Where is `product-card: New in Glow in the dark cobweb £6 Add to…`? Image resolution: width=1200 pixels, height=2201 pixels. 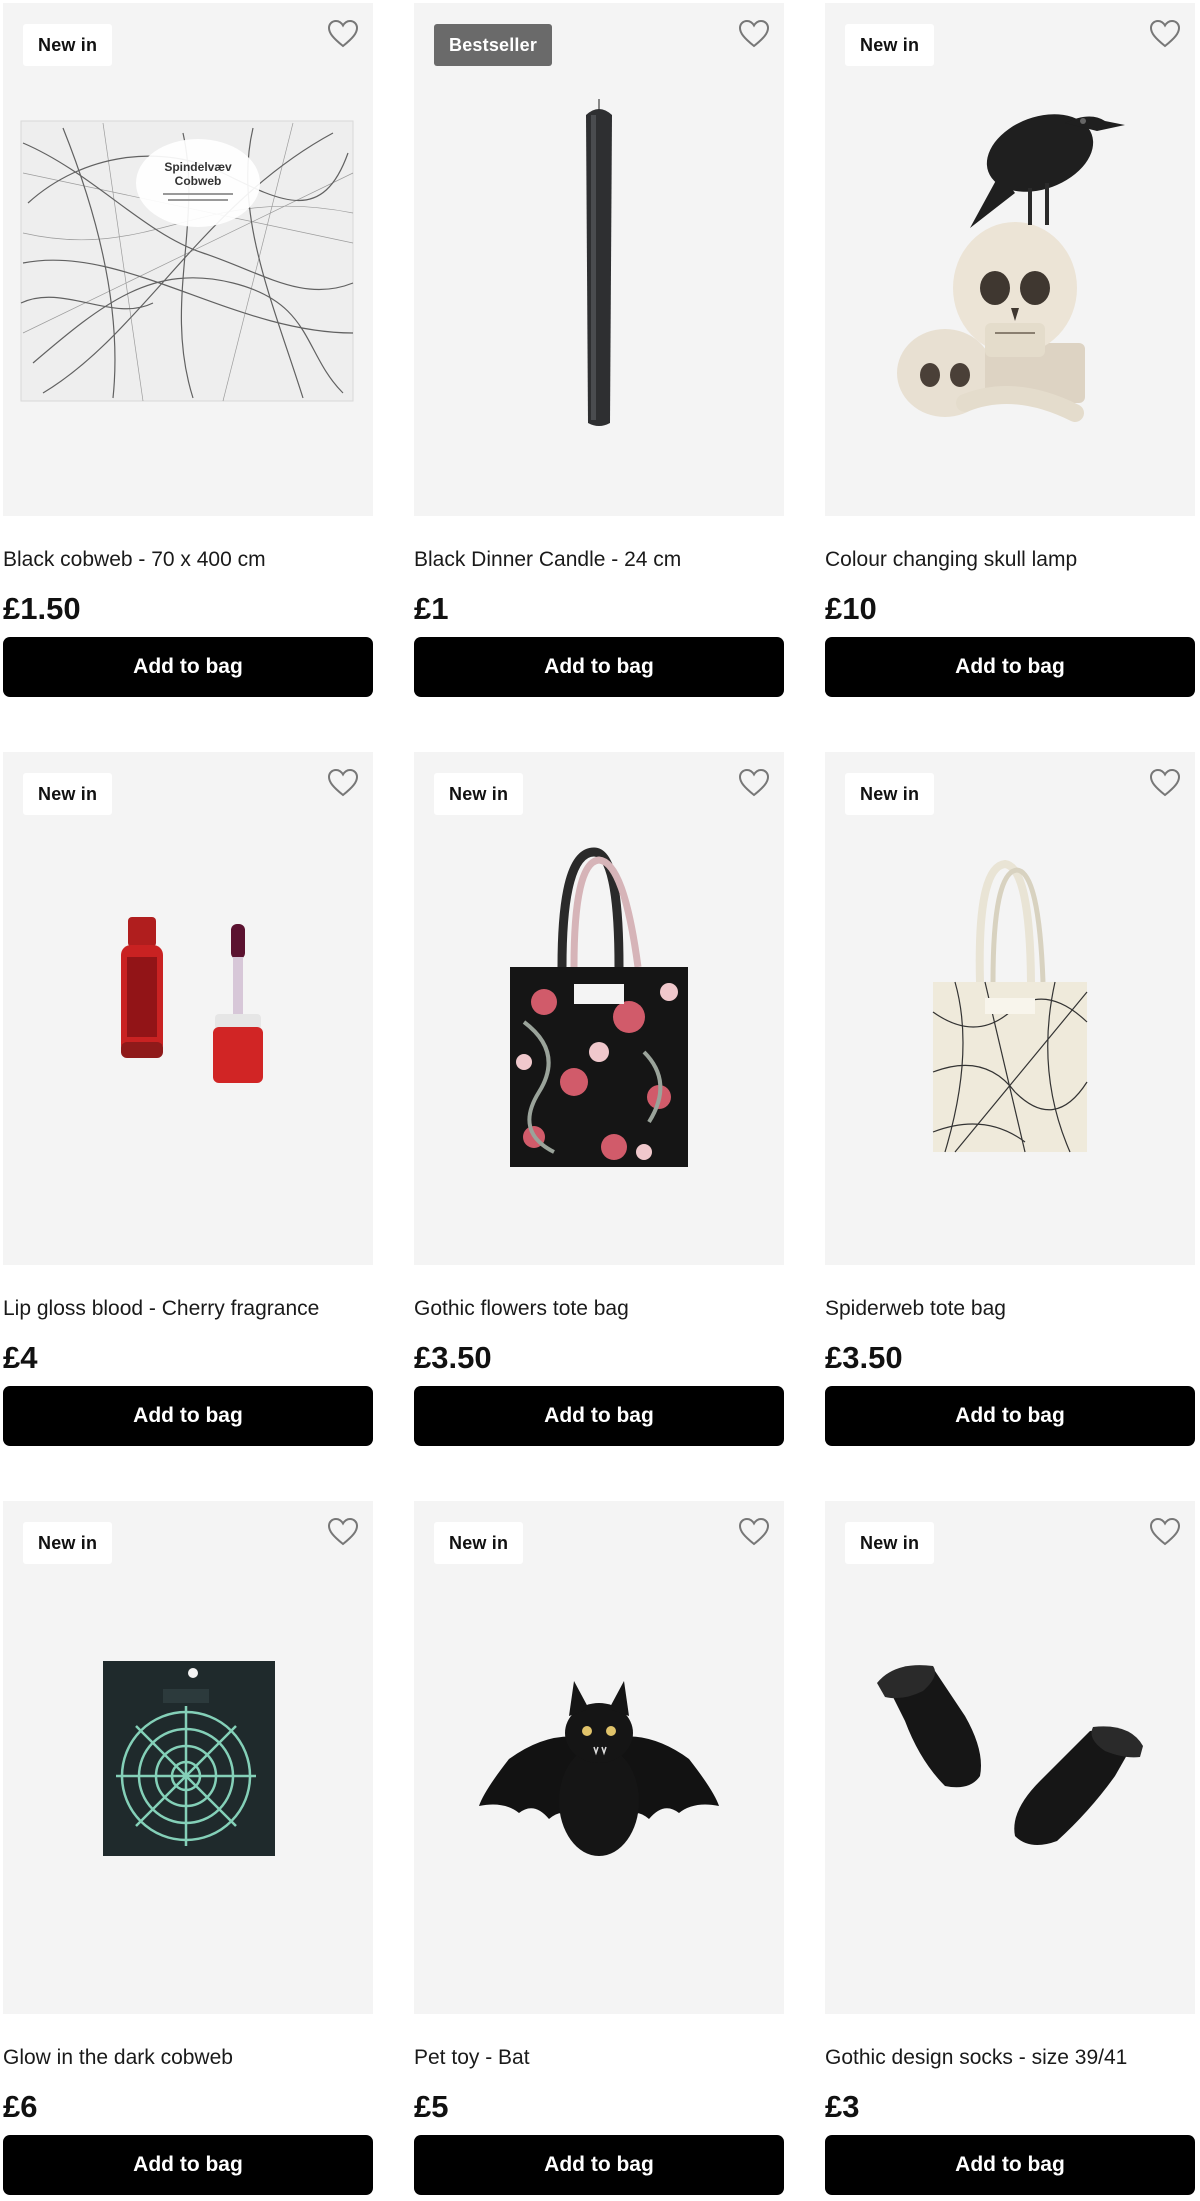
product-card: New in Glow in the dark cobweb £6 Add to… is located at coordinates (188, 1851).